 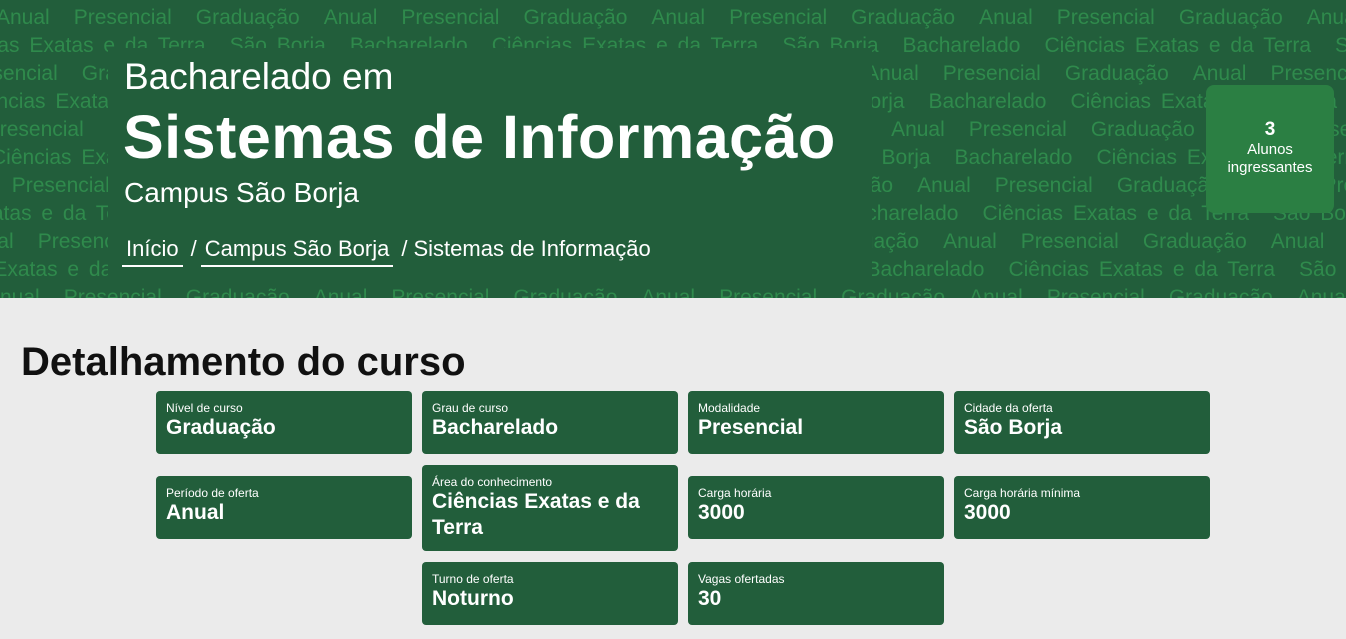 What do you see at coordinates (284, 507) in the screenshot?
I see `detail-card-periodo: Período de oferta Anual` at bounding box center [284, 507].